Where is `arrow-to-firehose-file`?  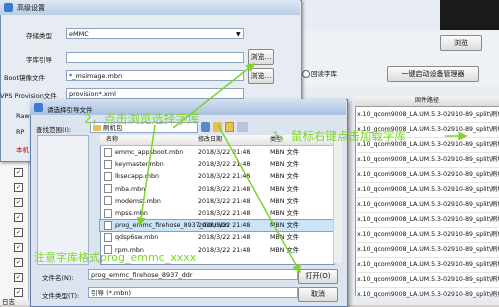
arrow-to-firehose-file is located at coordinates (146, 175).